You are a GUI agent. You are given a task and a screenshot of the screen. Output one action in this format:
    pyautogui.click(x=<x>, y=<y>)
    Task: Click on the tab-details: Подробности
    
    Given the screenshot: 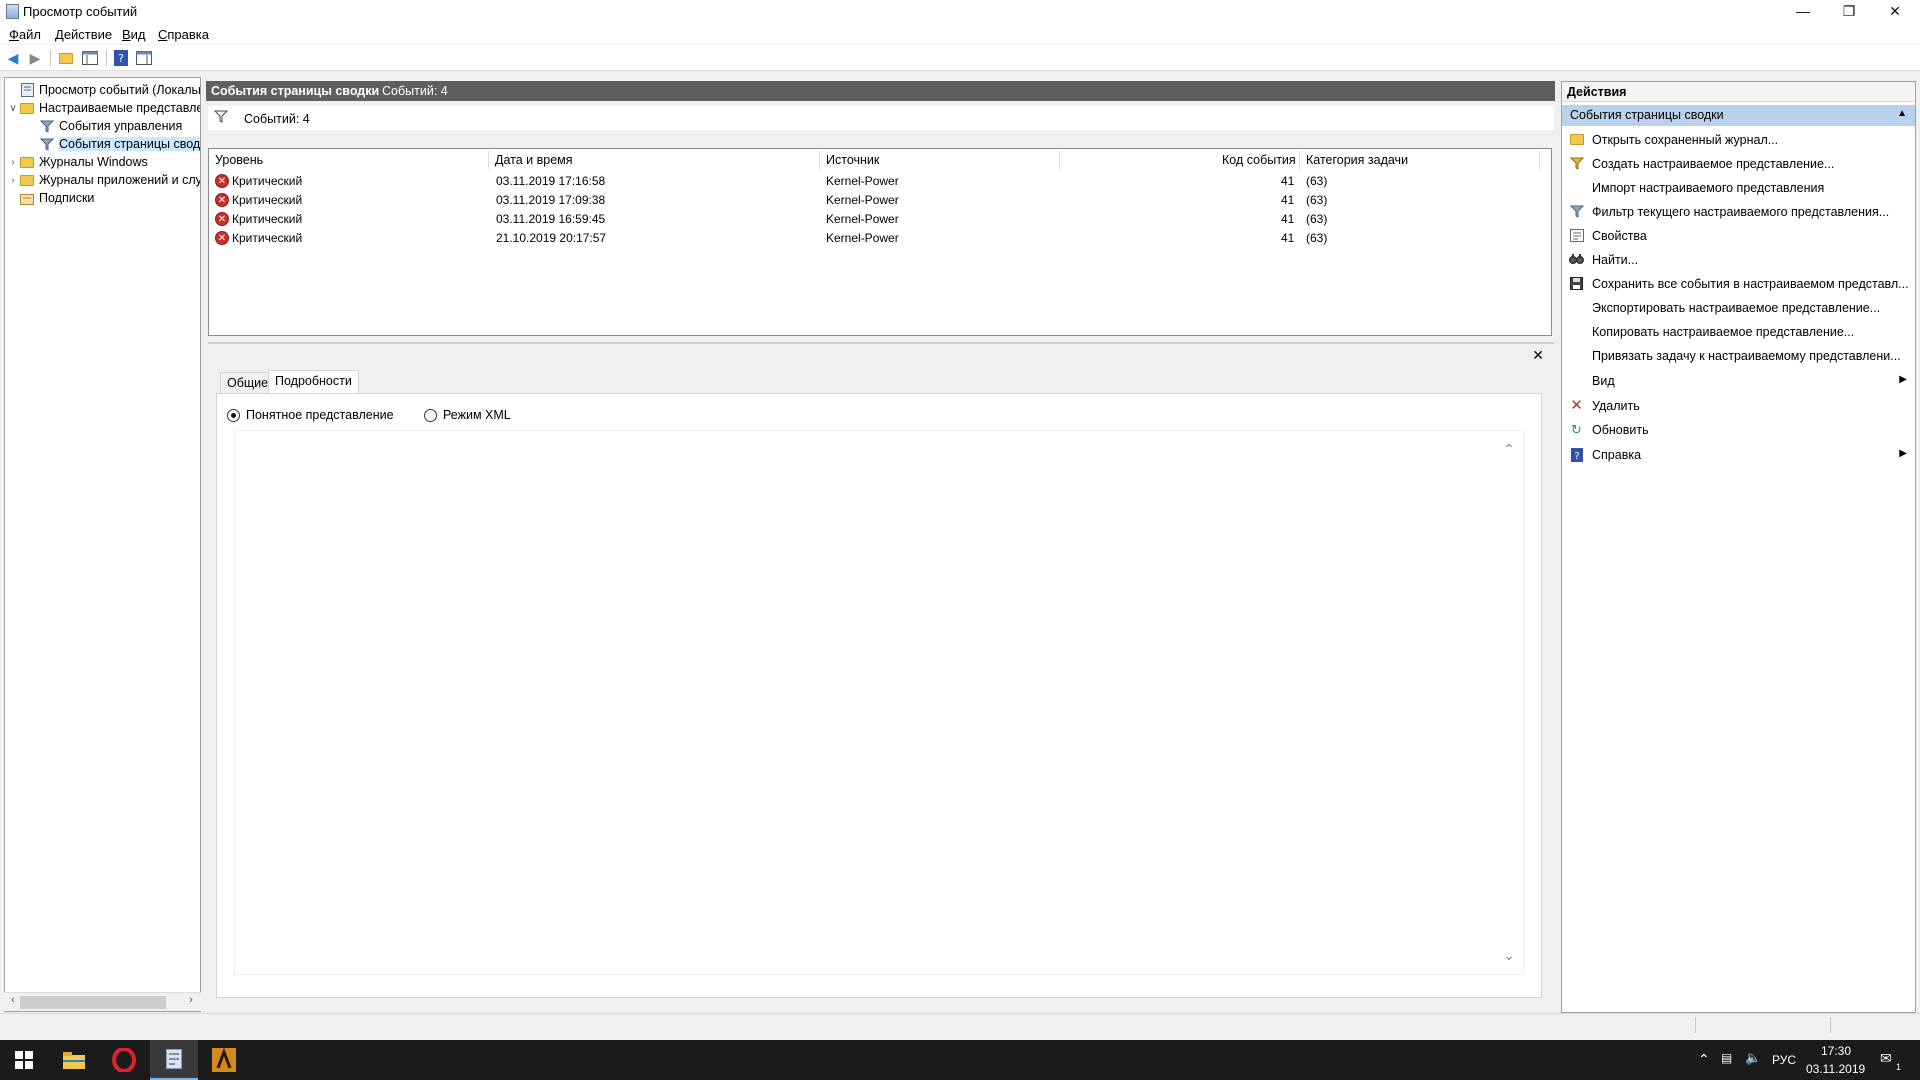 What is the action you would take?
    pyautogui.click(x=313, y=382)
    